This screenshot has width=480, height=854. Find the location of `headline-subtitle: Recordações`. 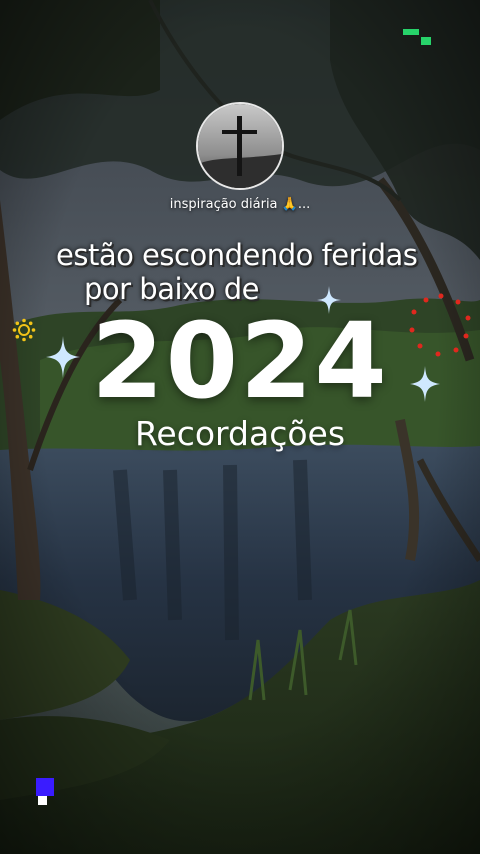

headline-subtitle: Recordações is located at coordinates (240, 433).